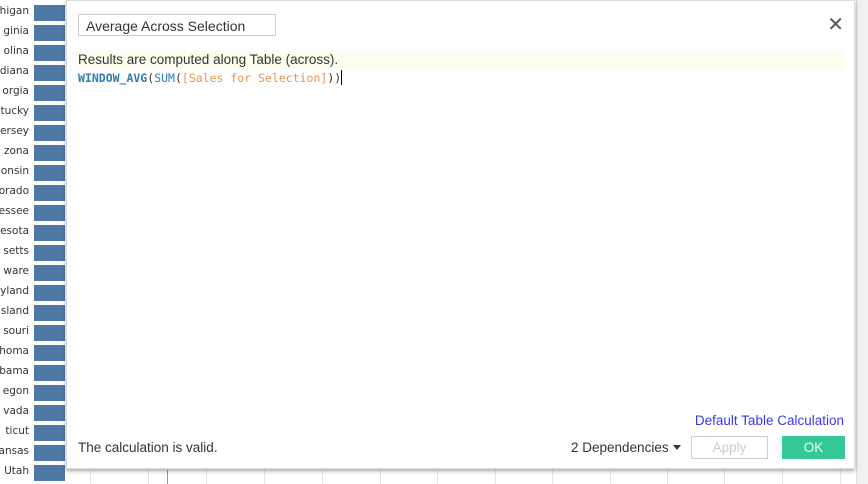 The image size is (868, 484). Describe the element at coordinates (32, 233) in the screenshot. I see `chart-row: esota` at that location.